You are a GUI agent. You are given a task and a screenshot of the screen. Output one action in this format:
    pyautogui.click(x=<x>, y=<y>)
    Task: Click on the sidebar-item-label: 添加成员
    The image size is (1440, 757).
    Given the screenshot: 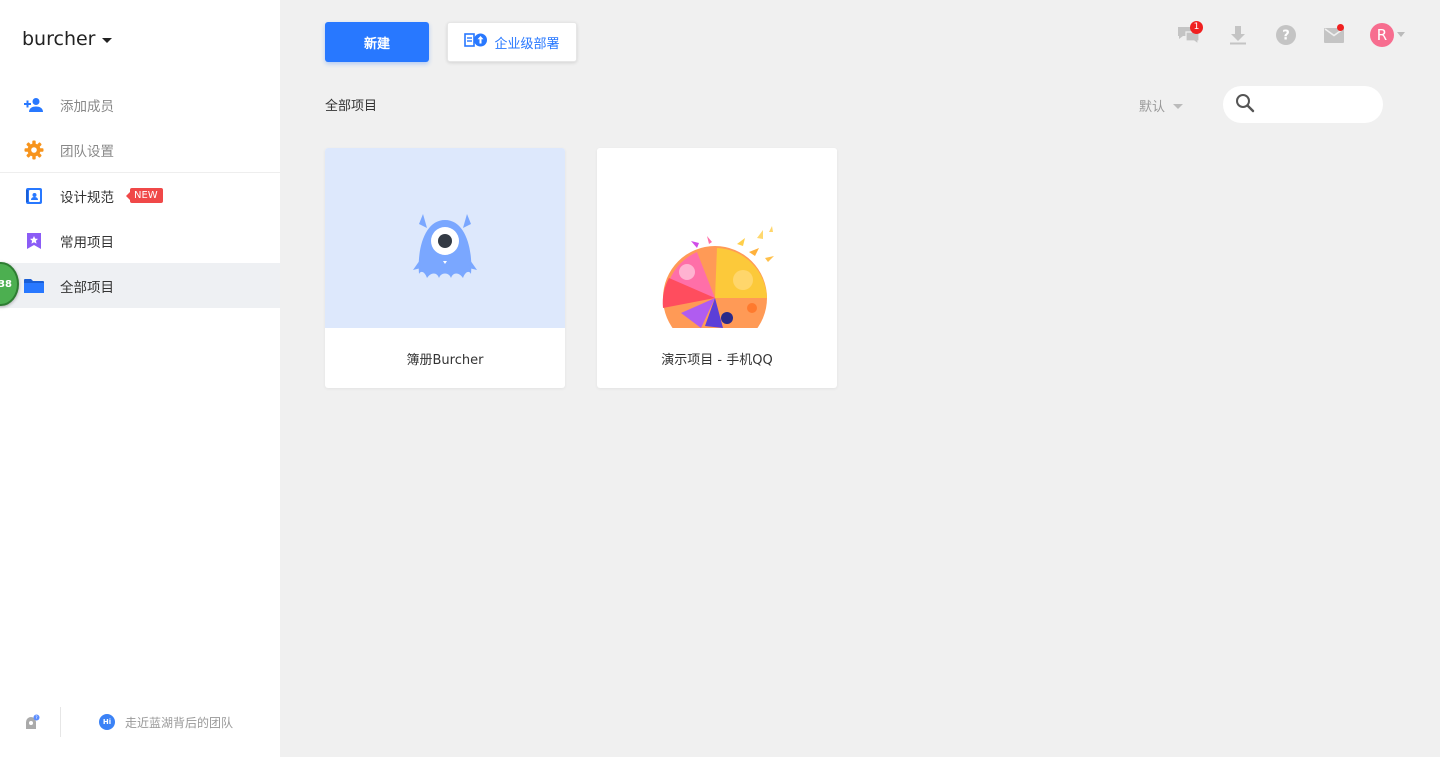 What is the action you would take?
    pyautogui.click(x=87, y=106)
    